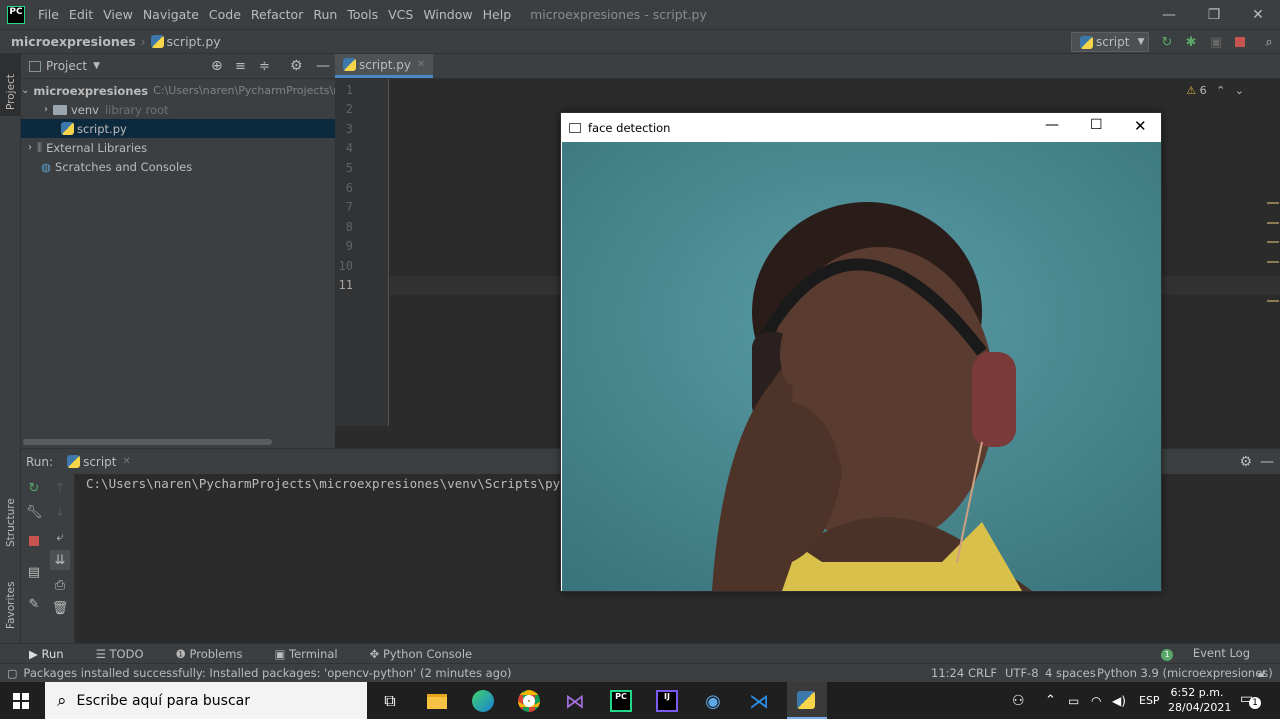 The height and width of the screenshot is (719, 1280). Describe the element at coordinates (713, 701) in the screenshot. I see `network-app-icon: ◉` at that location.